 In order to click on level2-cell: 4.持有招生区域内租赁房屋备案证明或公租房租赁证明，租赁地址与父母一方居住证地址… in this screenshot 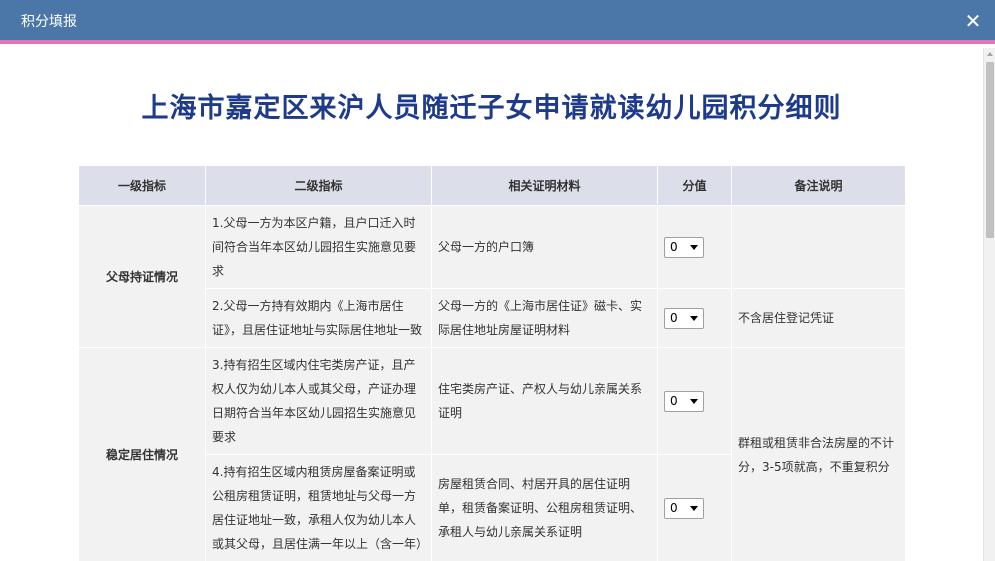, I will do `click(318, 507)`.